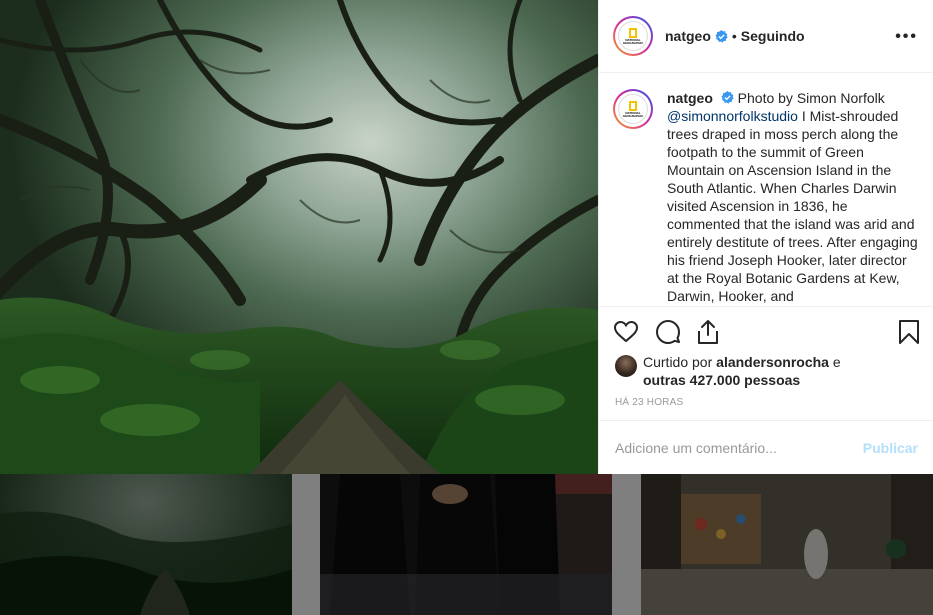  I want to click on caption-username: natgeo, so click(690, 98).